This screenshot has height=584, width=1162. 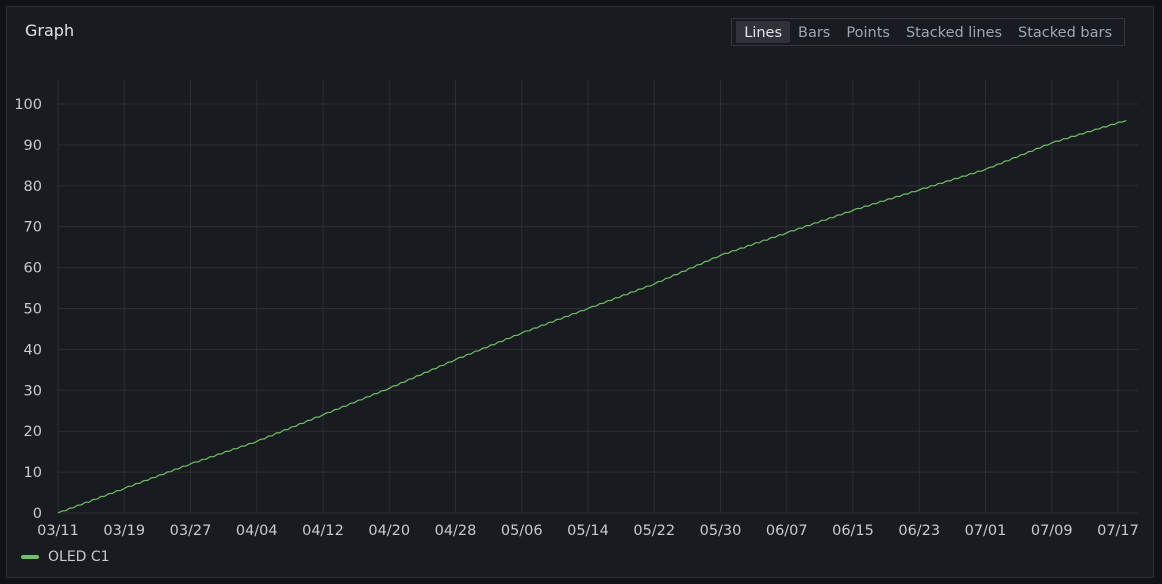 I want to click on x-tick-label: 06/07, so click(x=787, y=531).